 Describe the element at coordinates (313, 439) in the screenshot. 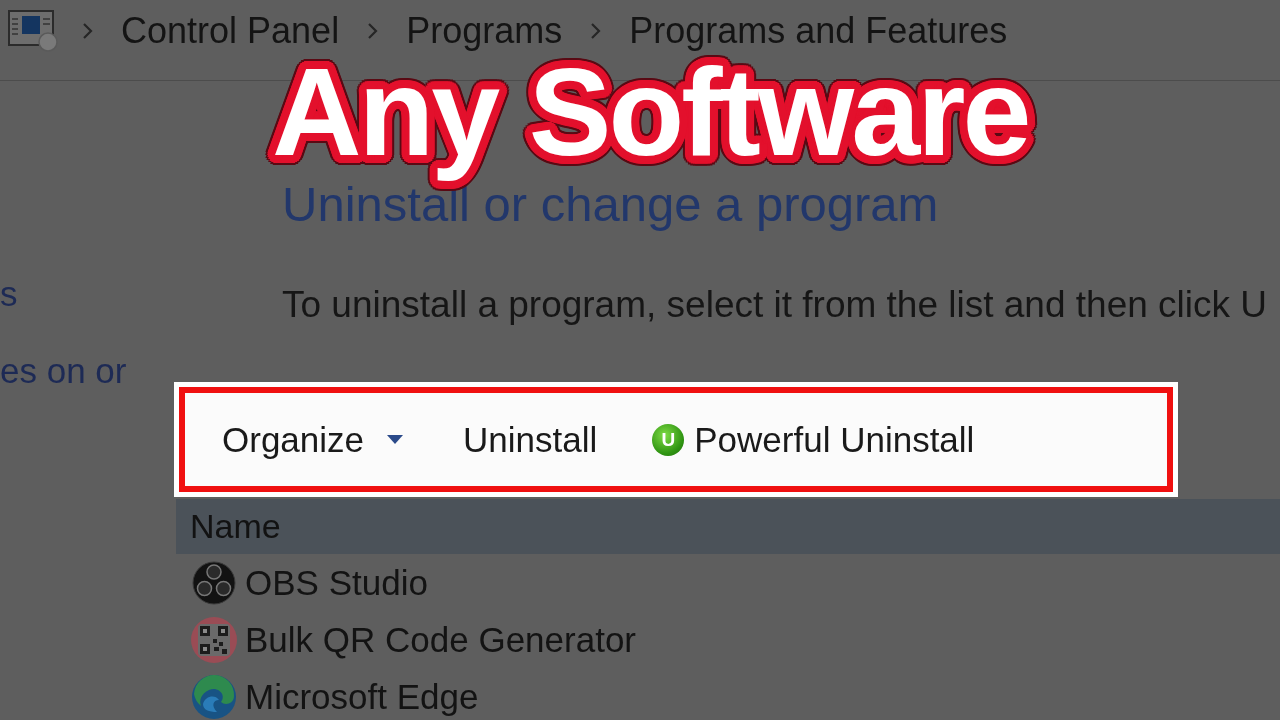

I see `organize-menu-button: Organize` at that location.